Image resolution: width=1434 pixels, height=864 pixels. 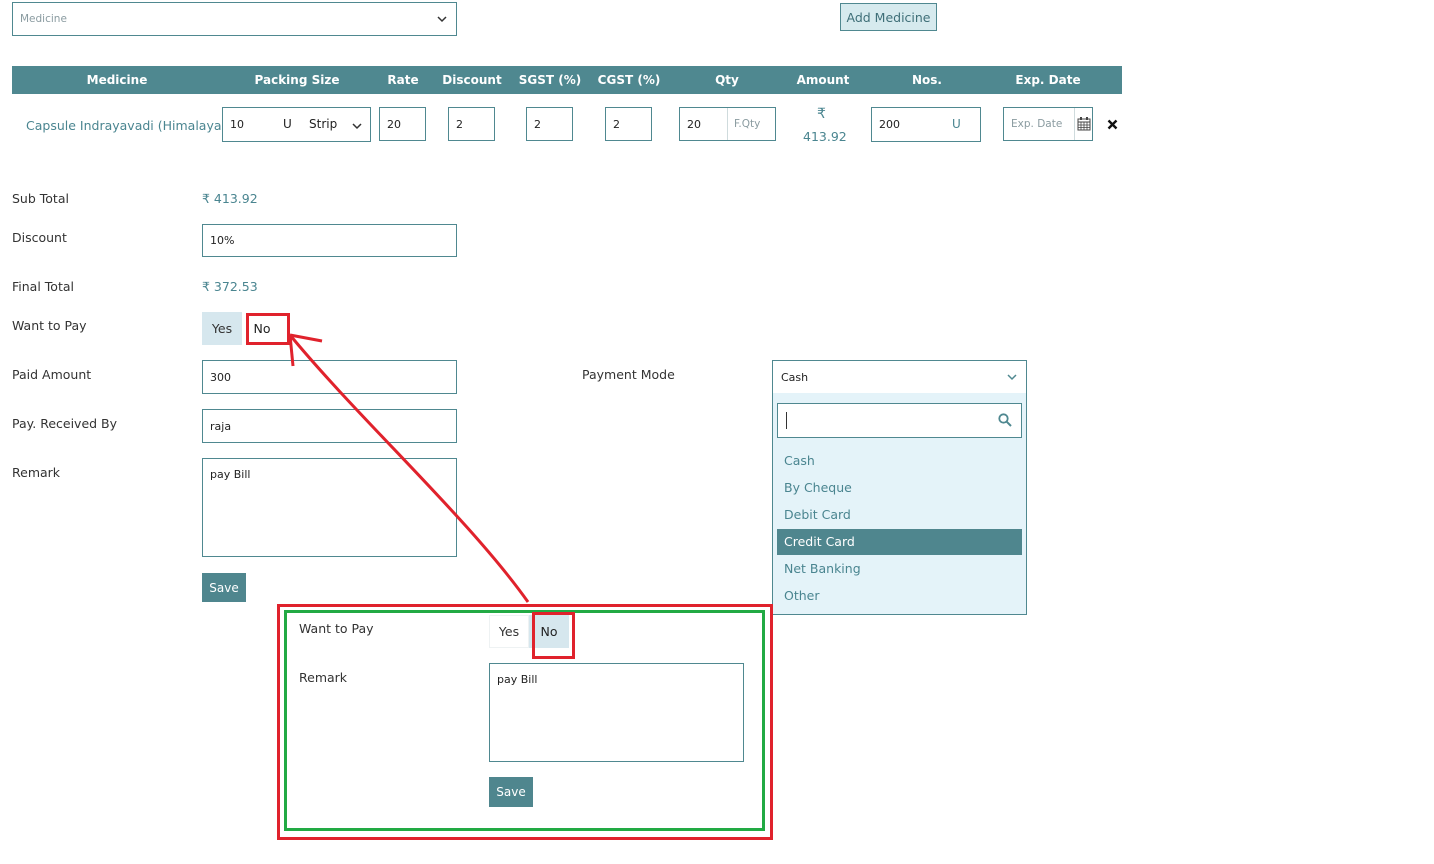 What do you see at coordinates (795, 377) in the screenshot?
I see `payment-mode-selected: Cash` at bounding box center [795, 377].